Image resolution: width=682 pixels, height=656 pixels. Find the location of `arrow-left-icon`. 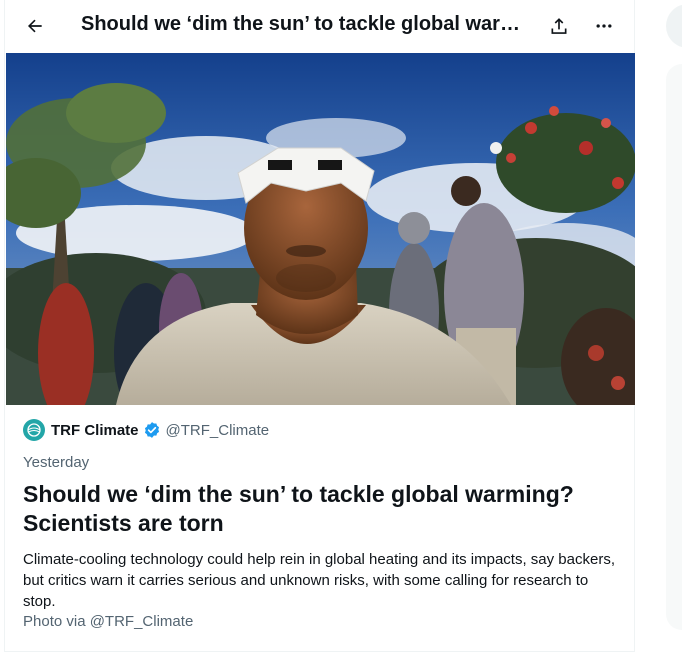

arrow-left-icon is located at coordinates (35, 26).